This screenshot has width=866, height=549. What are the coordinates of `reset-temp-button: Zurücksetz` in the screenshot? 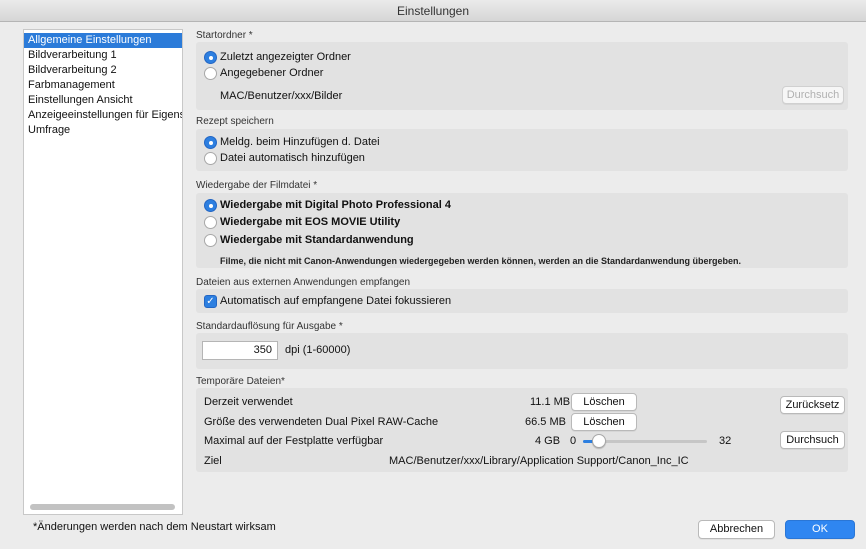 It's located at (812, 405).